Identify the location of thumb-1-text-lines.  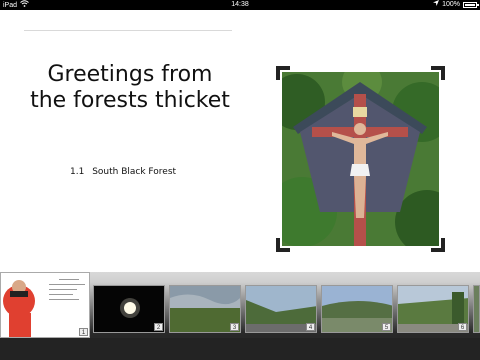
(67, 291).